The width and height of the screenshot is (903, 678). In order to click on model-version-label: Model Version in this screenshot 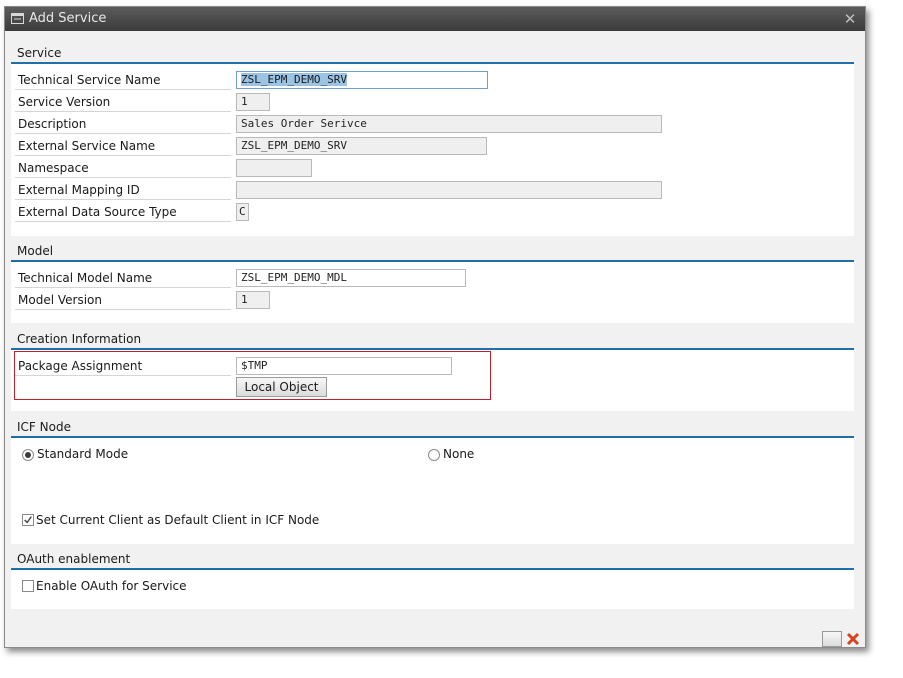, I will do `click(123, 300)`.